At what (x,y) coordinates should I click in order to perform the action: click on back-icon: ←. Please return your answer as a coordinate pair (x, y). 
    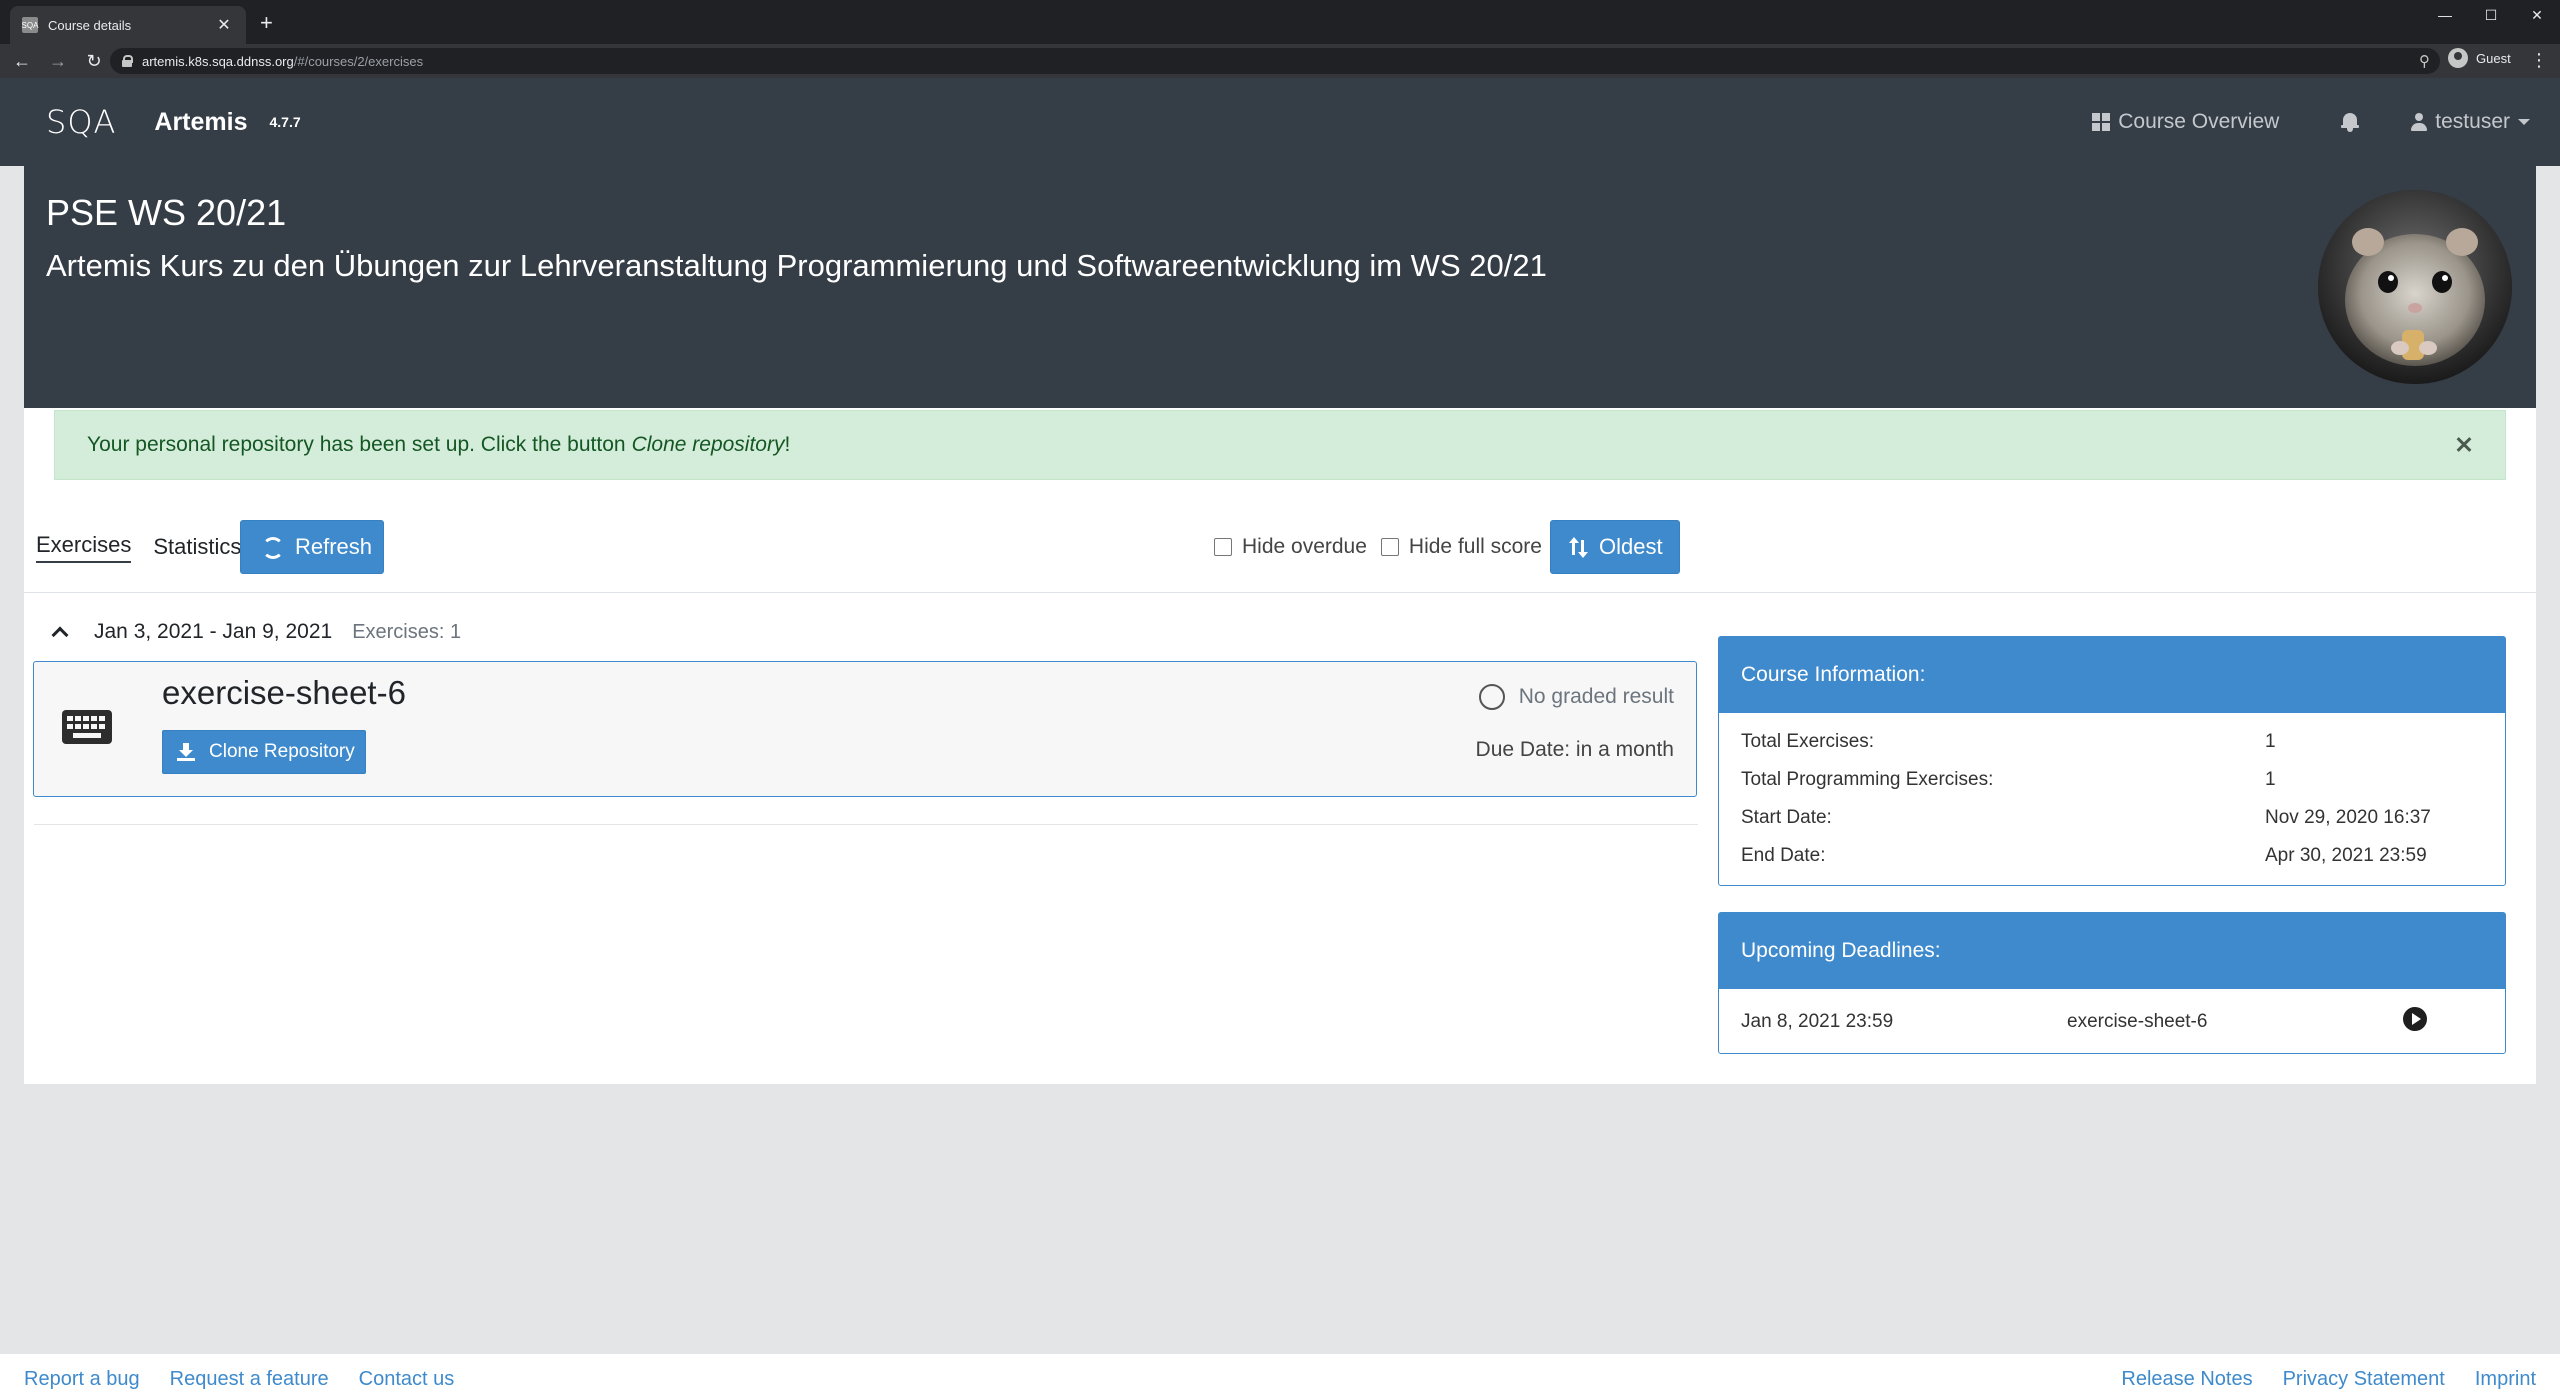
    Looking at the image, I should click on (22, 61).